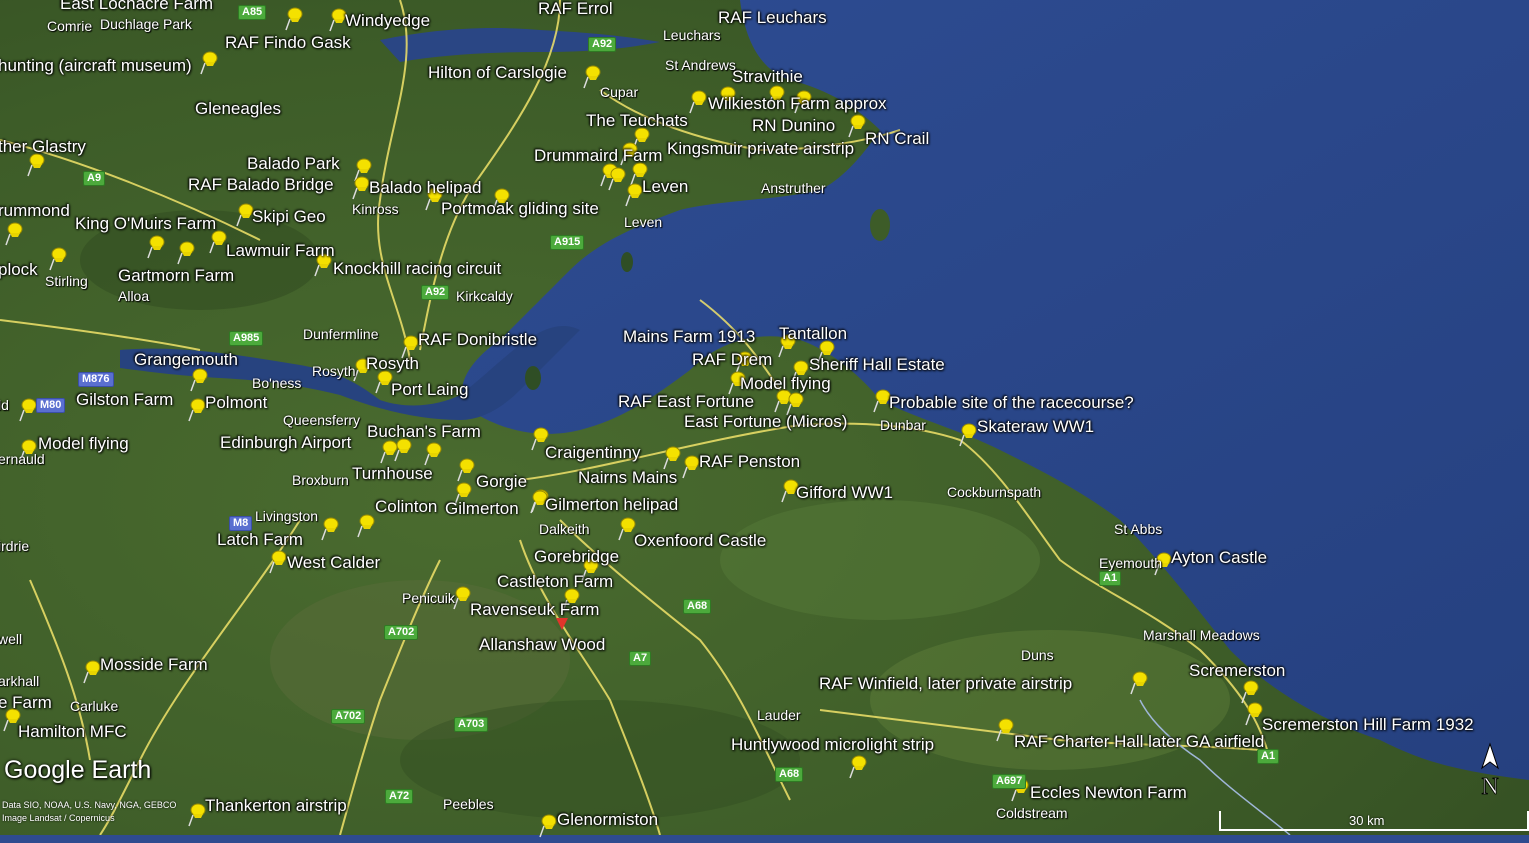 This screenshot has height=843, width=1529. What do you see at coordinates (689, 336) in the screenshot?
I see `placemark-label: Mains Farm 1913` at bounding box center [689, 336].